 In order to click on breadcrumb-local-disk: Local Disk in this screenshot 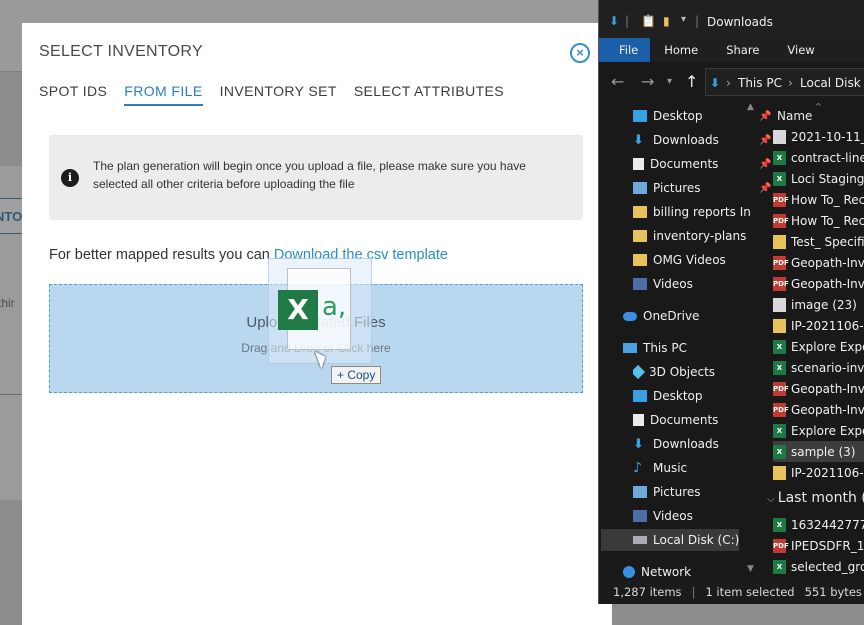, I will do `click(830, 83)`.